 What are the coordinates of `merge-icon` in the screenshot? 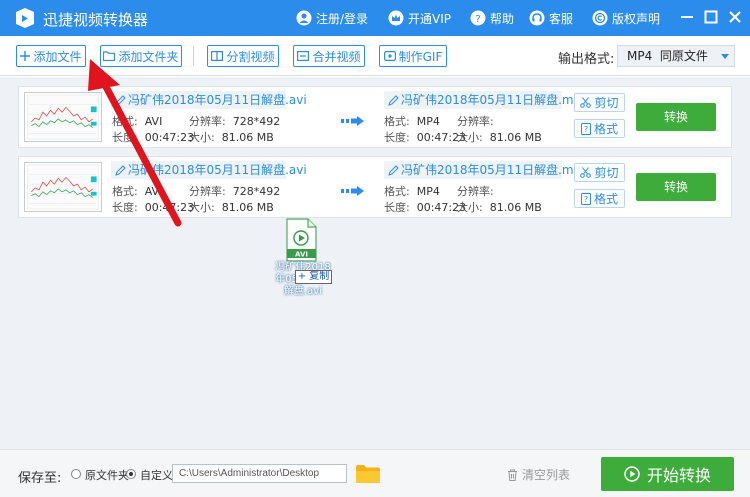 It's located at (303, 56).